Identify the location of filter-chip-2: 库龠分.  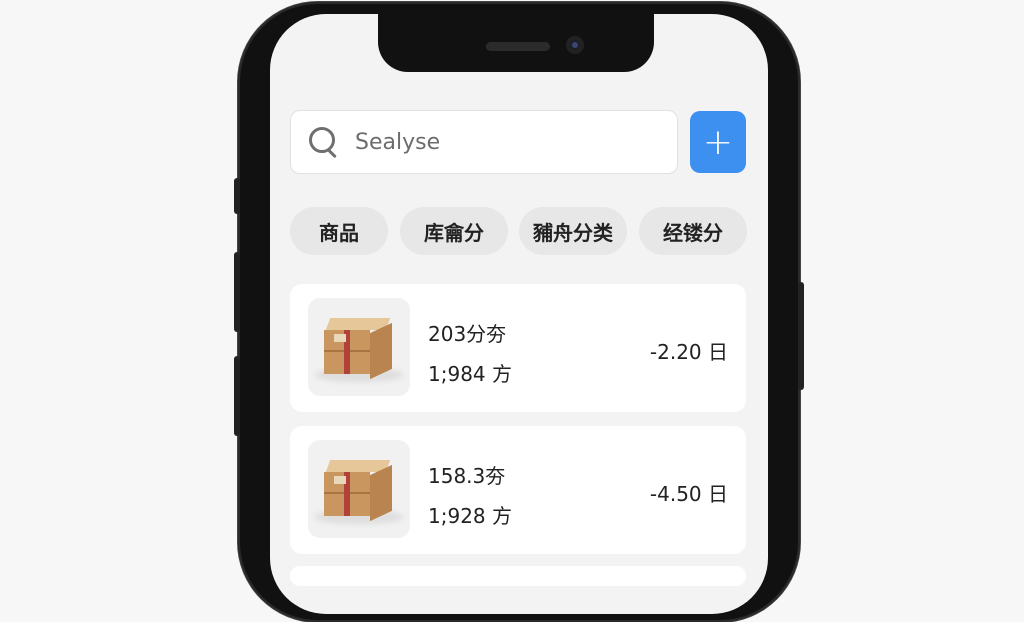
(454, 231).